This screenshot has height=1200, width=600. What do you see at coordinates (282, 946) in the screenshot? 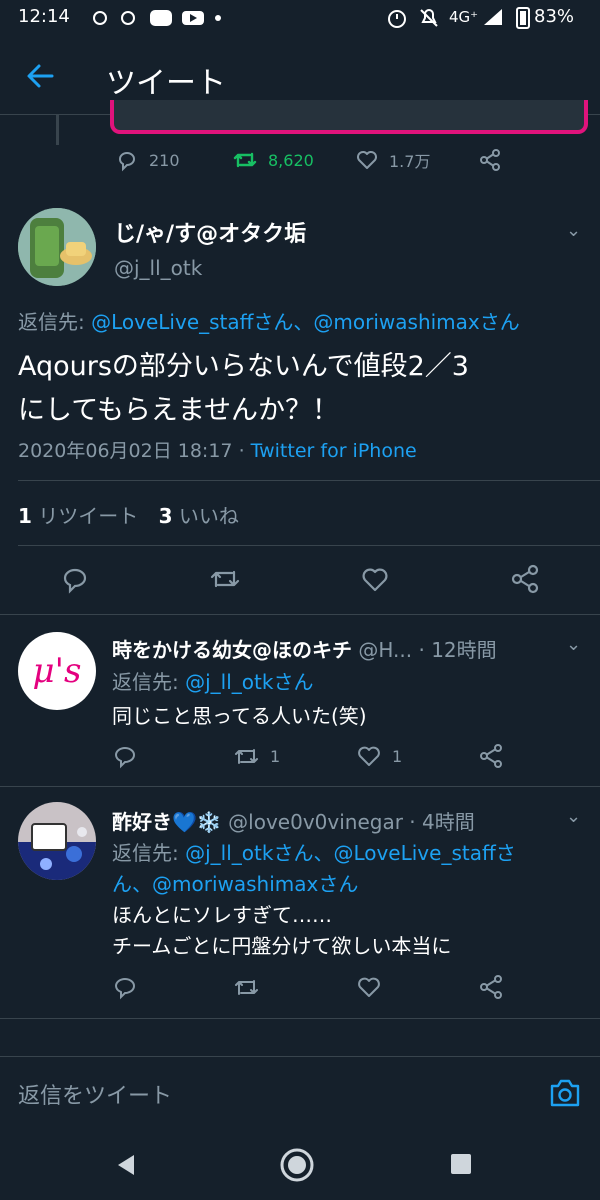
I see `reply-text-line: チームごとに円盤分けて欲しい本当に` at bounding box center [282, 946].